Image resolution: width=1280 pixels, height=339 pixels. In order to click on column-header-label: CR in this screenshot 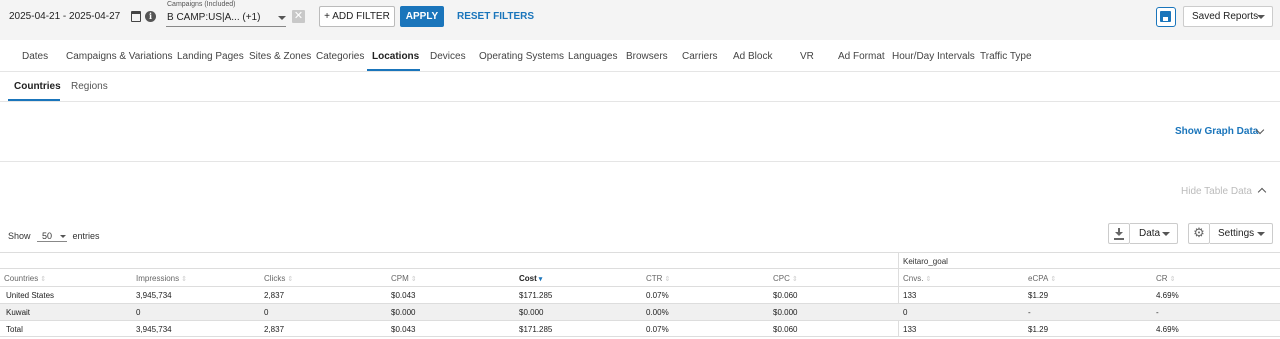, I will do `click(1162, 278)`.